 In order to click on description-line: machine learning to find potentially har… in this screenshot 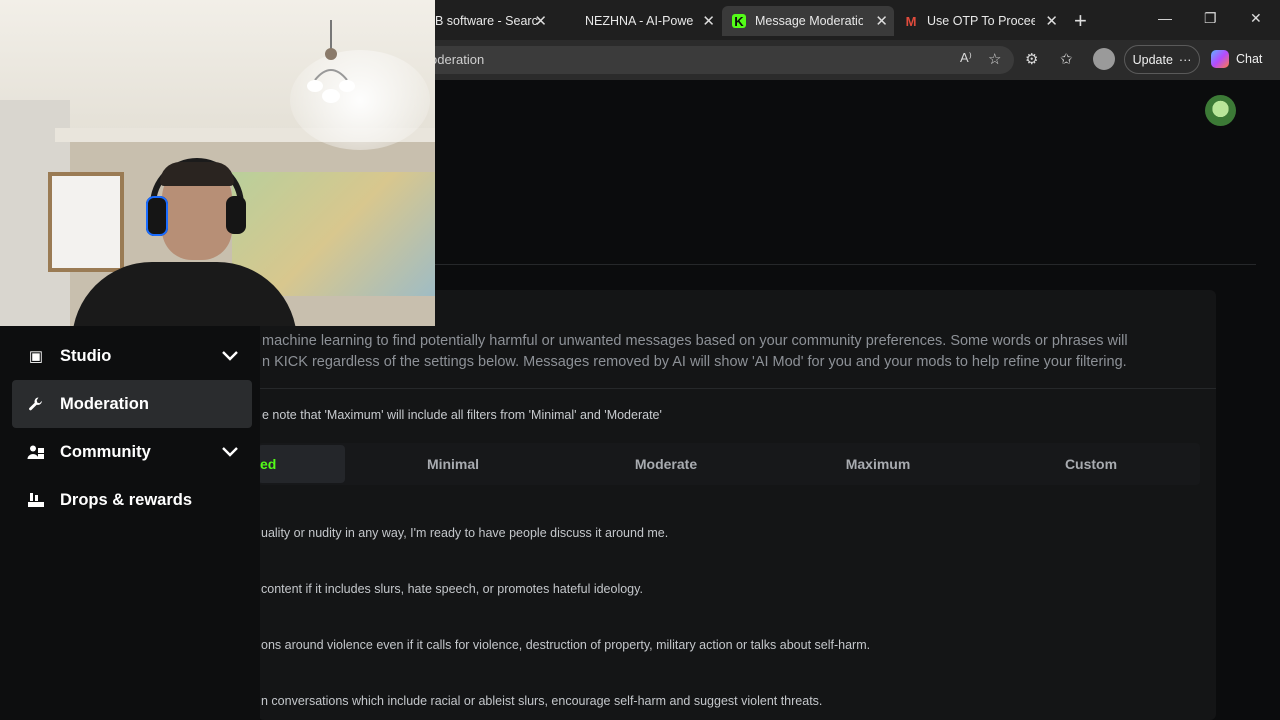, I will do `click(695, 341)`.